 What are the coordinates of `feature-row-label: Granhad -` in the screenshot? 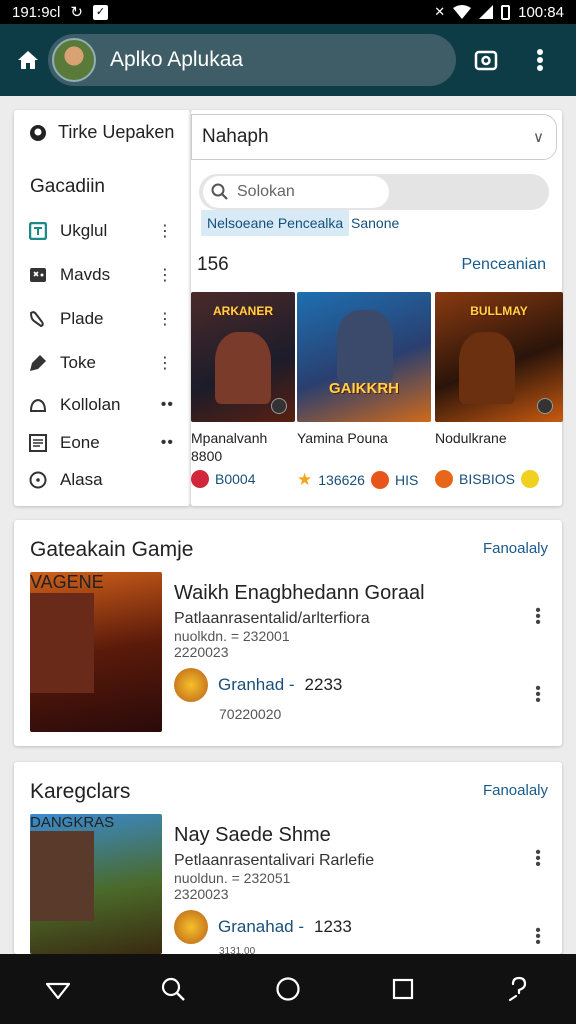 It's located at (256, 684).